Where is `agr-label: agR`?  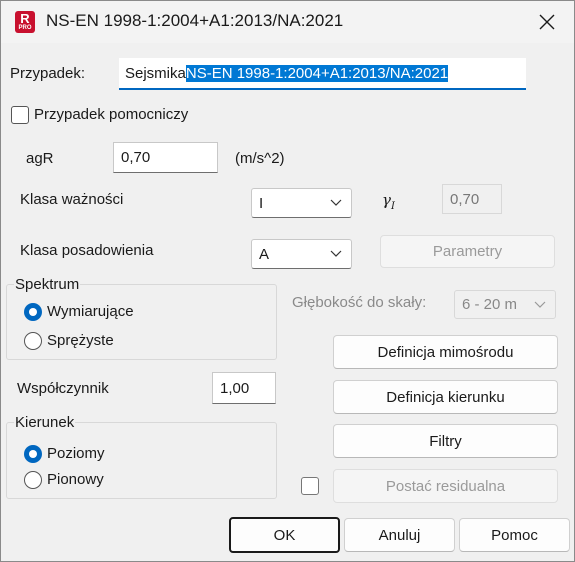
agr-label: agR is located at coordinates (40, 158).